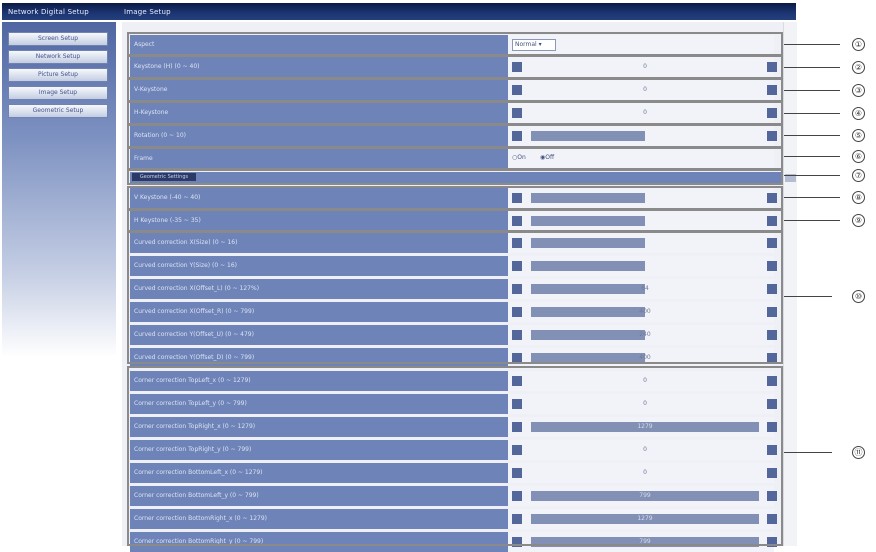  Describe the element at coordinates (858, 90) in the screenshot. I see `callout-number: ③` at that location.